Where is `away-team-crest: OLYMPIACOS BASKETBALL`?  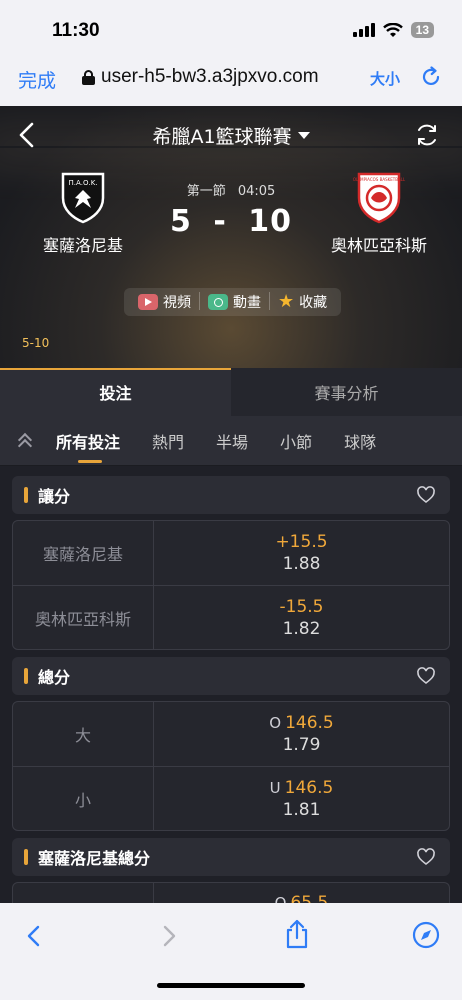 away-team-crest: OLYMPIACOS BASKETBALL is located at coordinates (379, 196).